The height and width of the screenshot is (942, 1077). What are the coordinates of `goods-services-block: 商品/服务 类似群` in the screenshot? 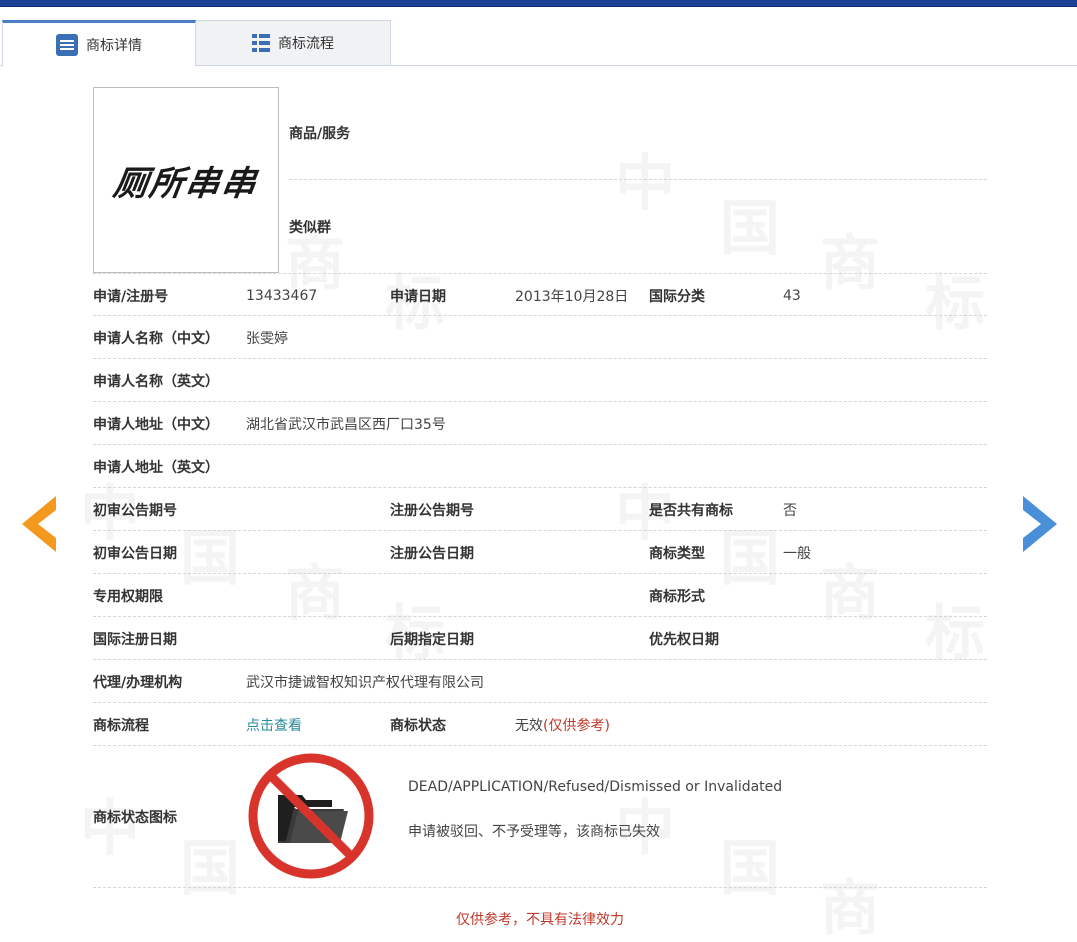 It's located at (638, 180).